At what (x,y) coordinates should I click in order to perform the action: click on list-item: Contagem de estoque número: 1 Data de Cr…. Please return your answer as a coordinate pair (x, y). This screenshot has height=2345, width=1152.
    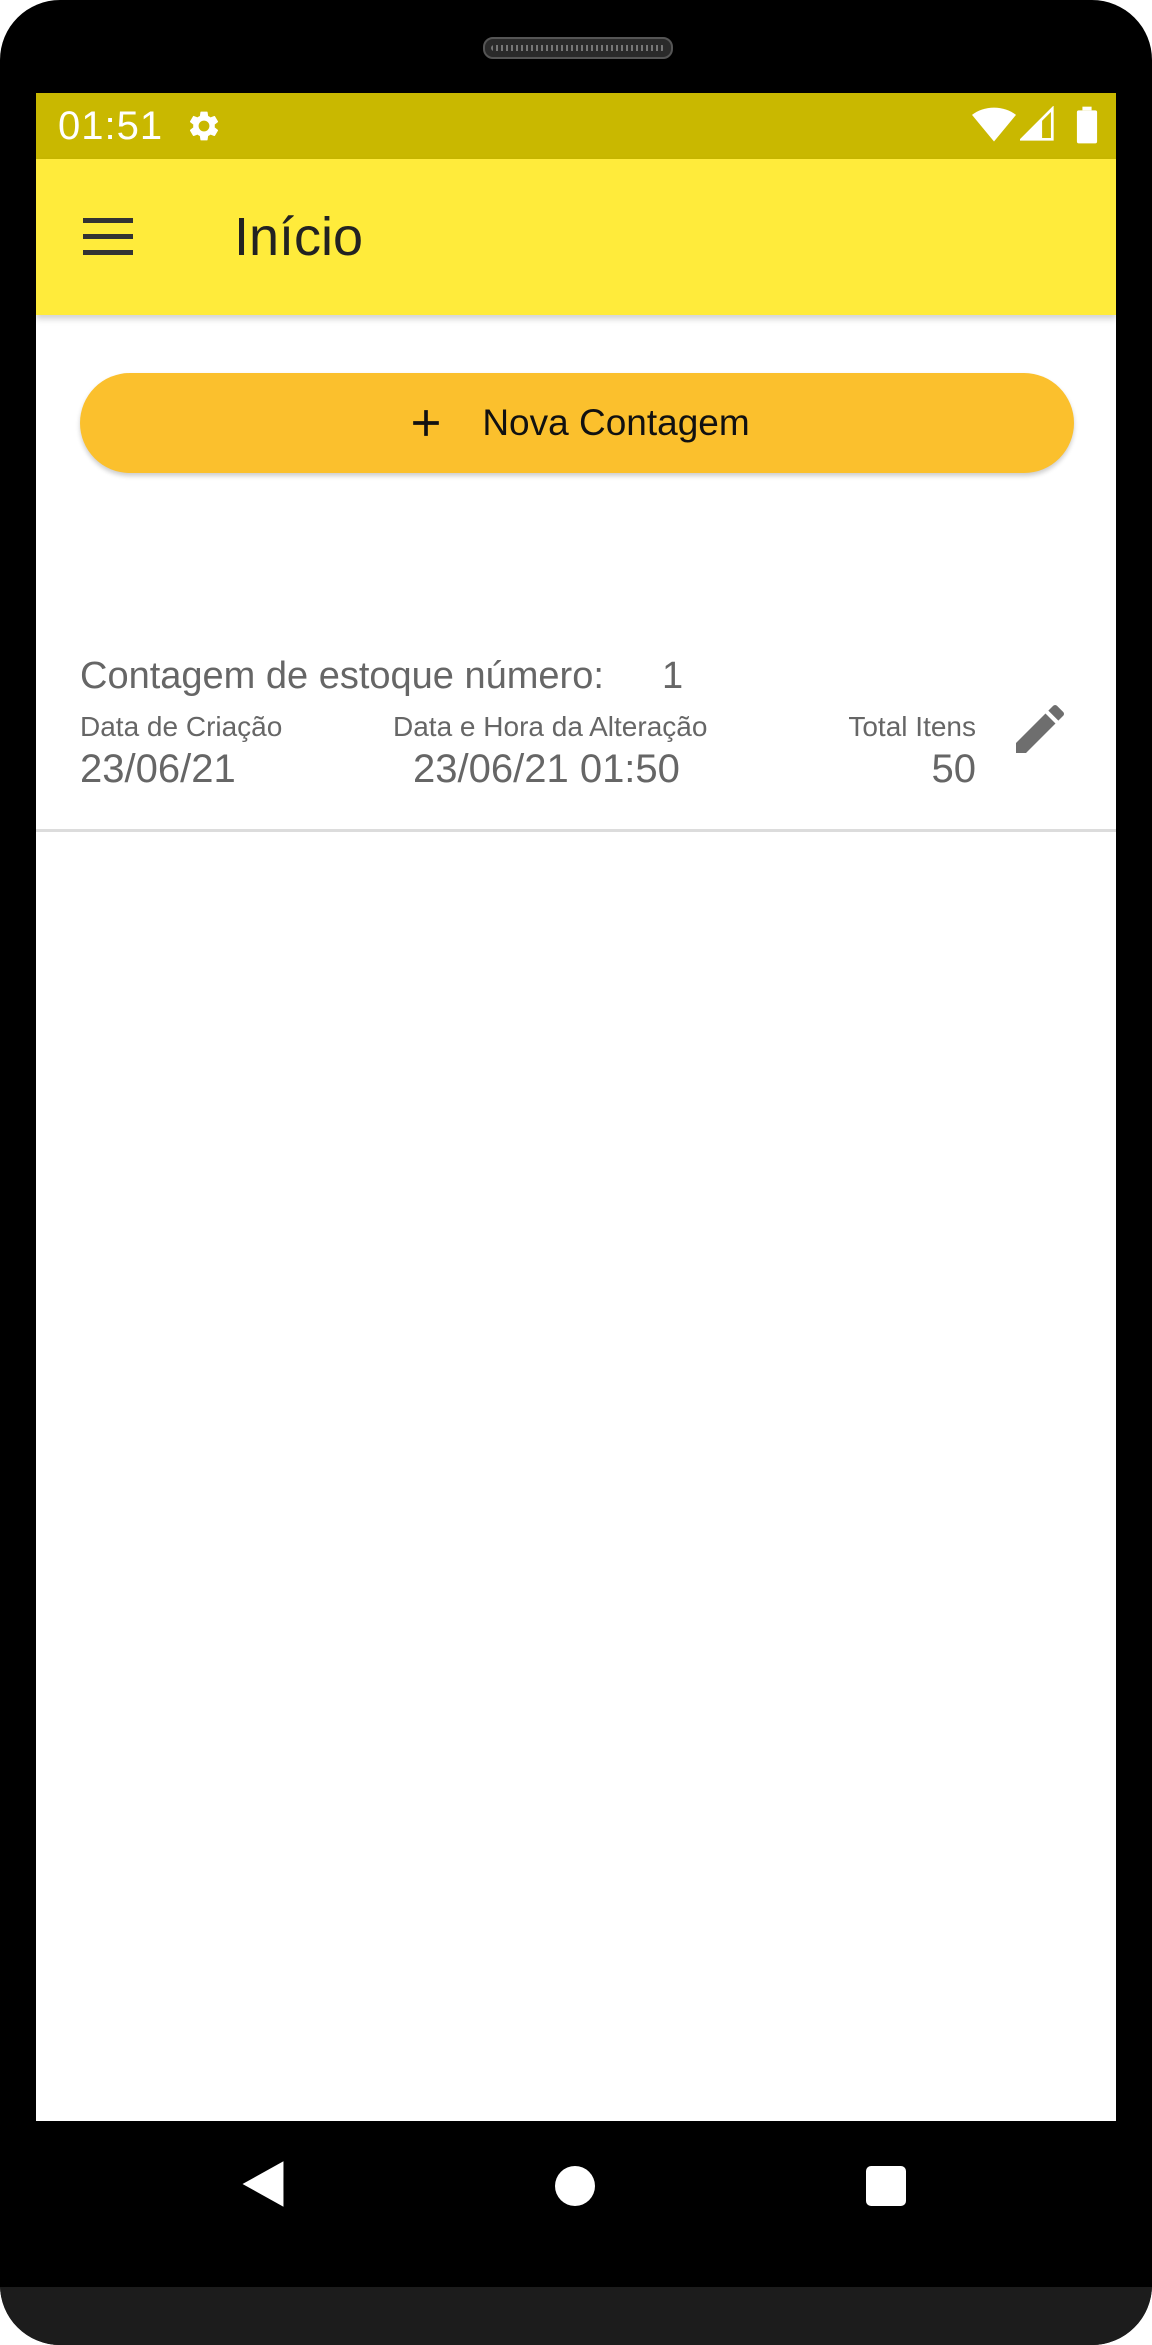
    Looking at the image, I should click on (576, 727).